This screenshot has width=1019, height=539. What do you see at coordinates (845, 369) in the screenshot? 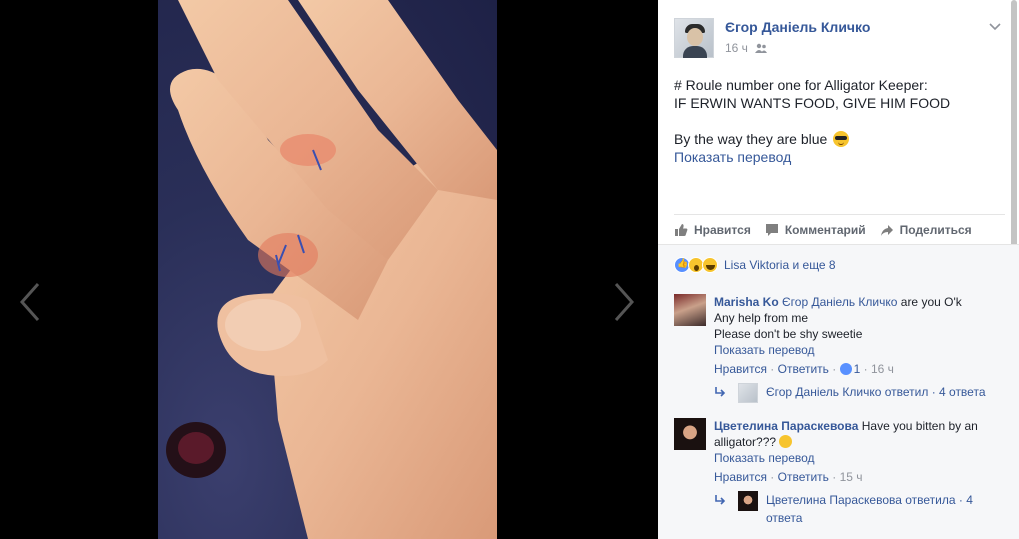
I see `like-count-icon` at bounding box center [845, 369].